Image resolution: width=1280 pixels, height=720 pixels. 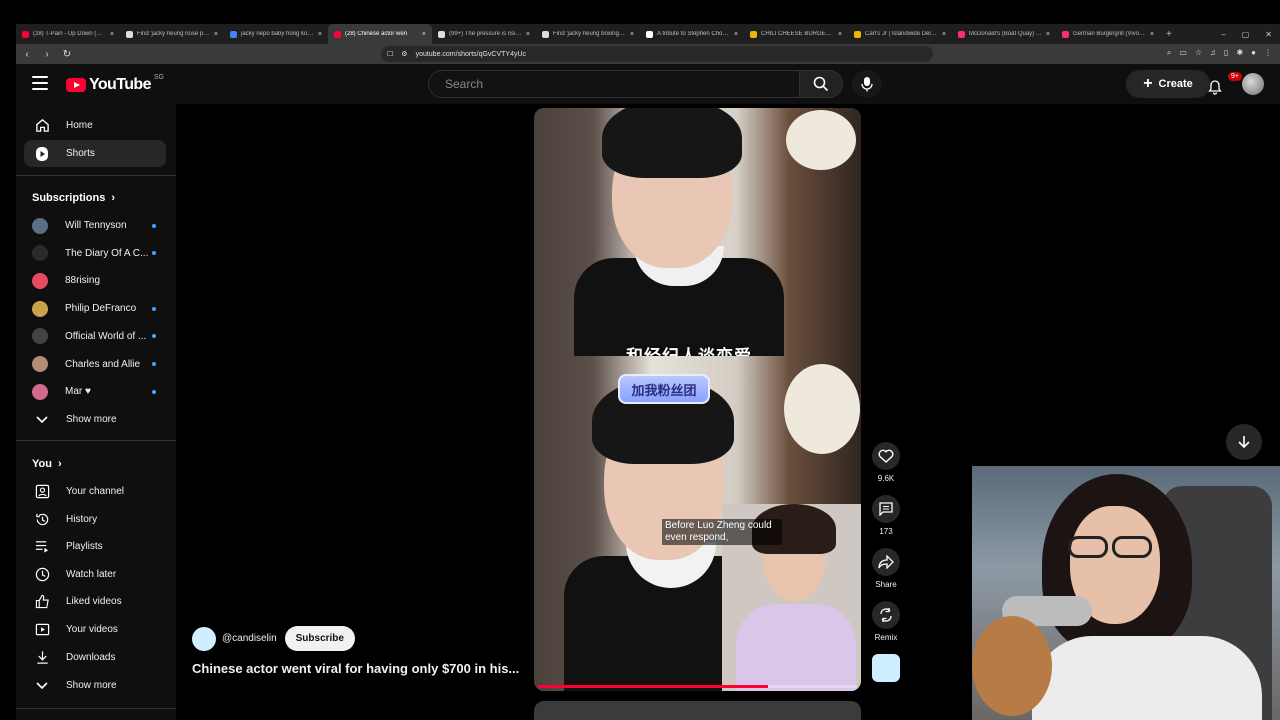 What do you see at coordinates (67, 54) in the screenshot?
I see `reload-icon: ↻` at bounding box center [67, 54].